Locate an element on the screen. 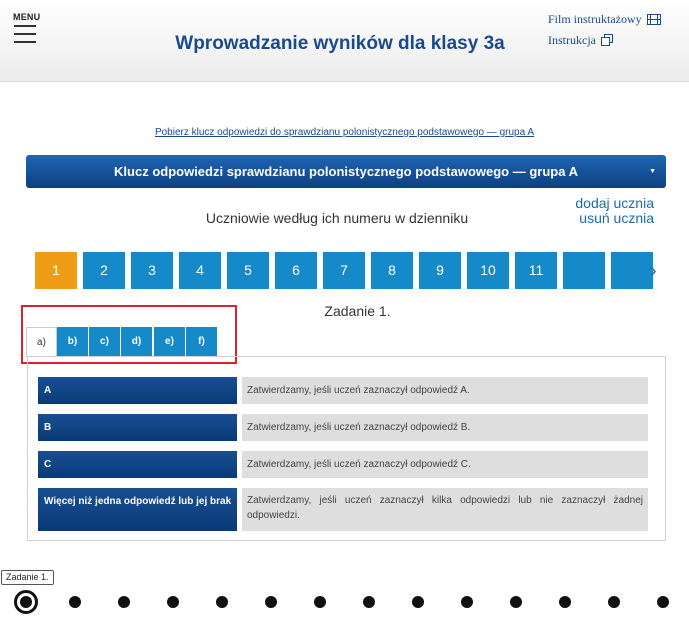 The height and width of the screenshot is (627, 689). hamburger-menu-icon is located at coordinates (25, 34).